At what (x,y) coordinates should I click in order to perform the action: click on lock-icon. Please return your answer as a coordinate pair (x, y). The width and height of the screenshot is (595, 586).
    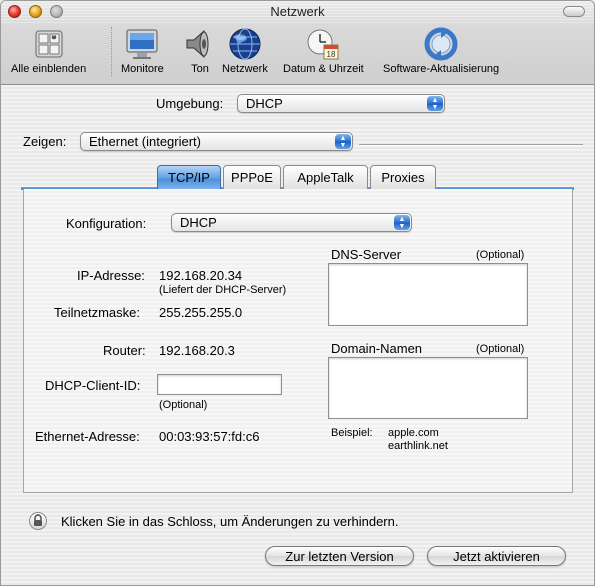
    Looking at the image, I should click on (38, 520).